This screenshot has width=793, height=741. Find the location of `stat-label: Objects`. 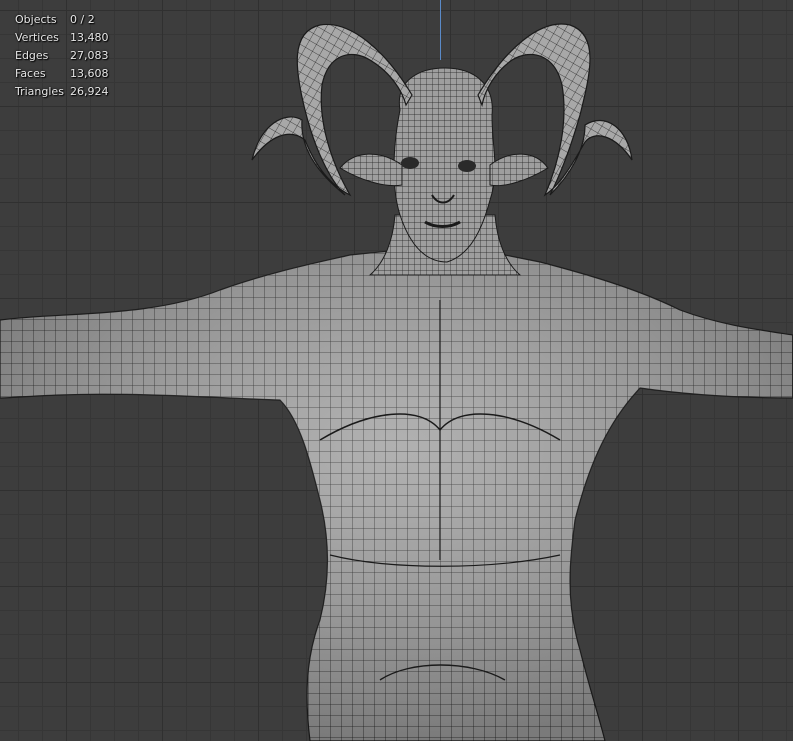

stat-label: Objects is located at coordinates (36, 19).